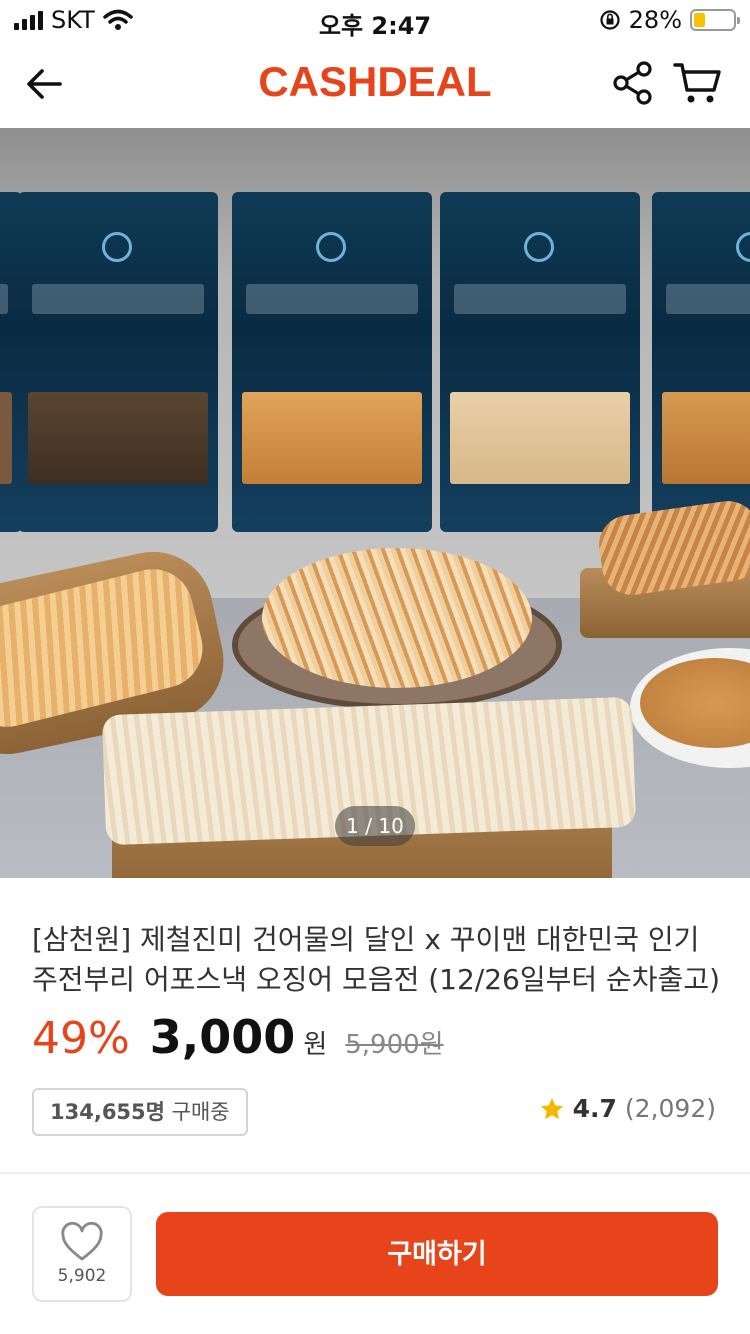 This screenshot has width=750, height=1334. Describe the element at coordinates (551, 1108) in the screenshot. I see `star-icon` at that location.